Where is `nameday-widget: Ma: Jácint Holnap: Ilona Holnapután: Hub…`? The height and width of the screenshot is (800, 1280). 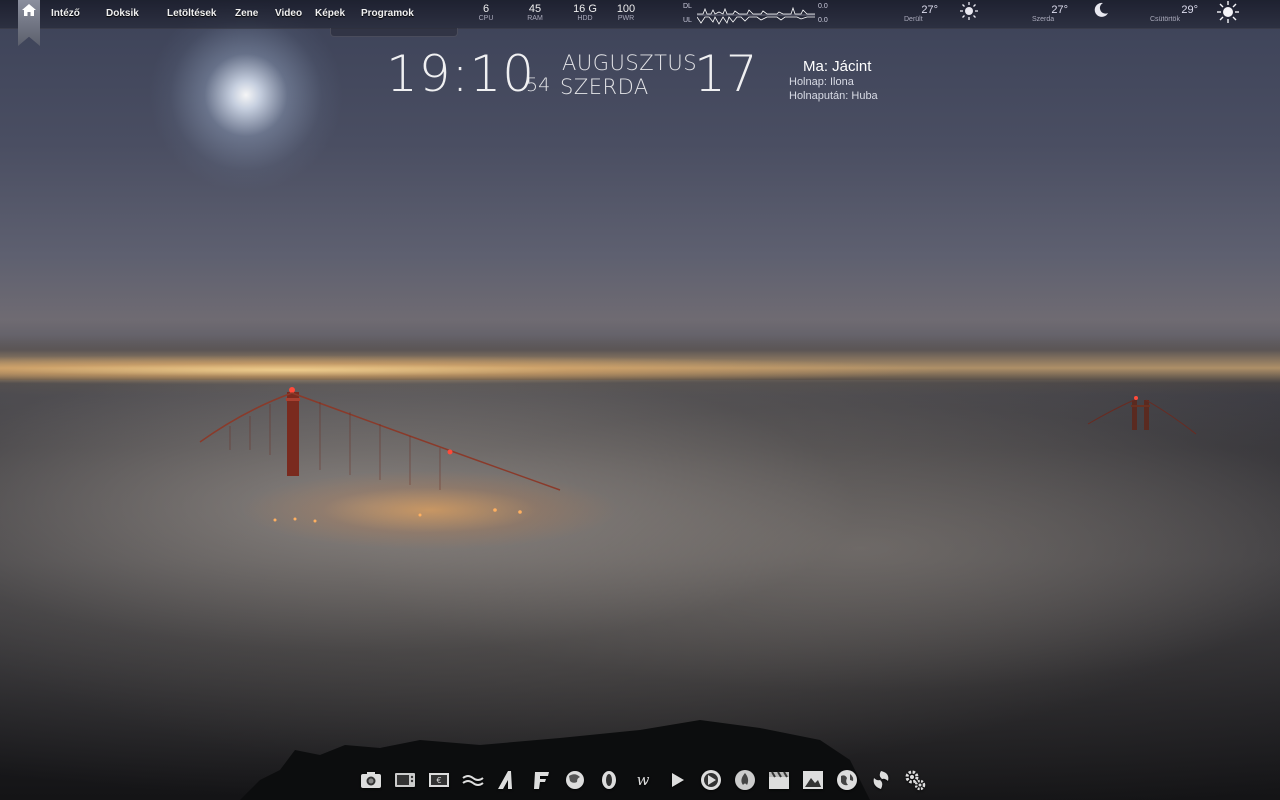 nameday-widget: Ma: Jácint Holnap: Ilona Holnapután: Hub… is located at coordinates (833, 80).